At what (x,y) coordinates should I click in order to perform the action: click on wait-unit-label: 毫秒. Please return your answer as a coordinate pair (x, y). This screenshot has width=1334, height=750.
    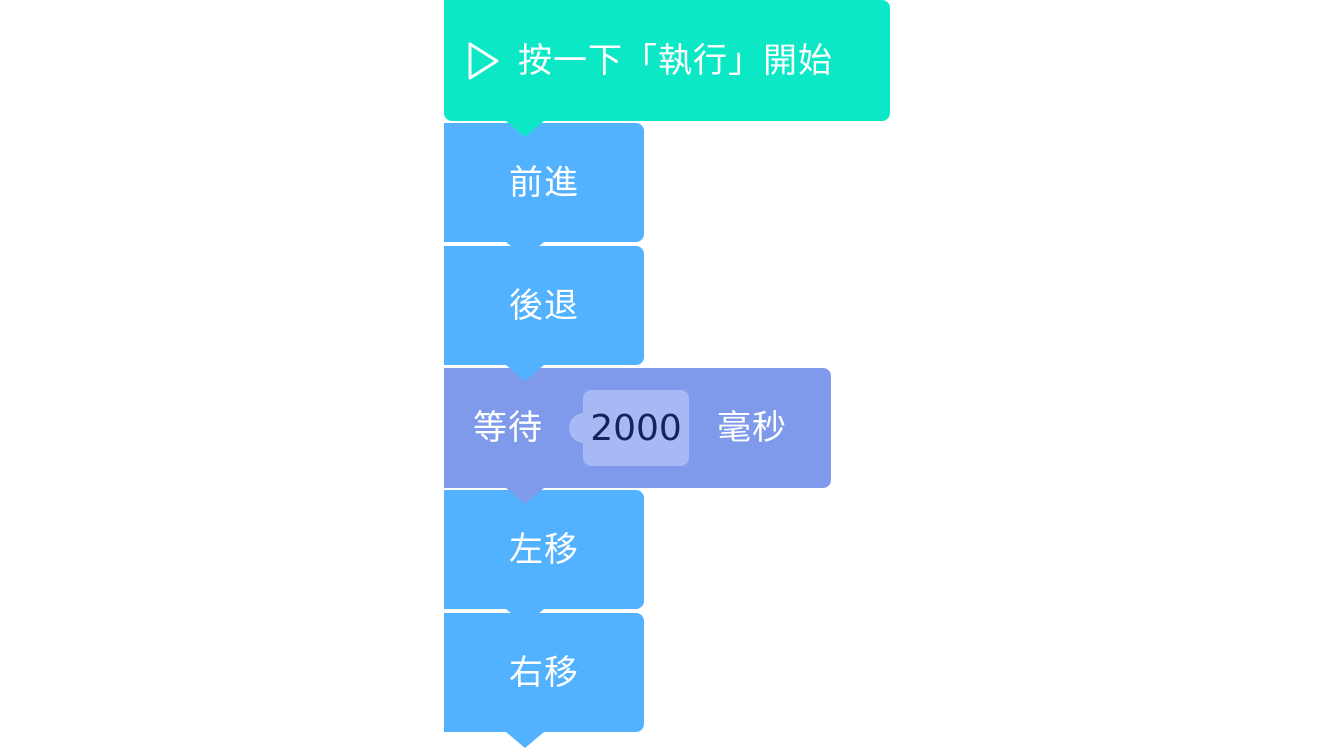
    Looking at the image, I should click on (752, 428).